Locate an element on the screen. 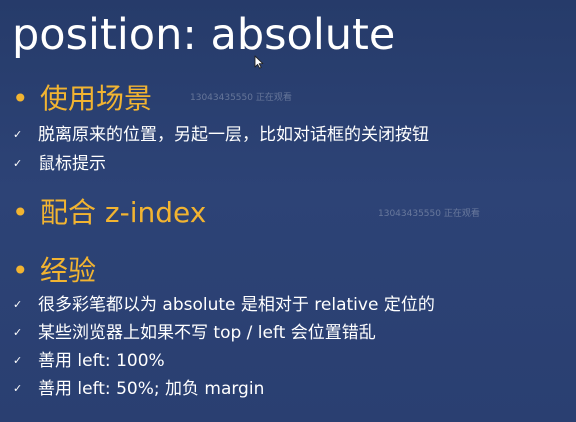 This screenshot has height=422, width=576. list-item-text: 很多彩笔都以为 absolute 是相对于 relative 定位的 is located at coordinates (236, 305).